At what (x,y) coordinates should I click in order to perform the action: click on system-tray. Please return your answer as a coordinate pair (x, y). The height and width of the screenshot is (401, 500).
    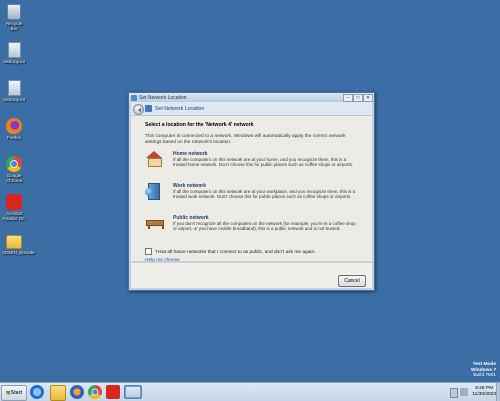
    Looking at the image, I should click on (460, 392).